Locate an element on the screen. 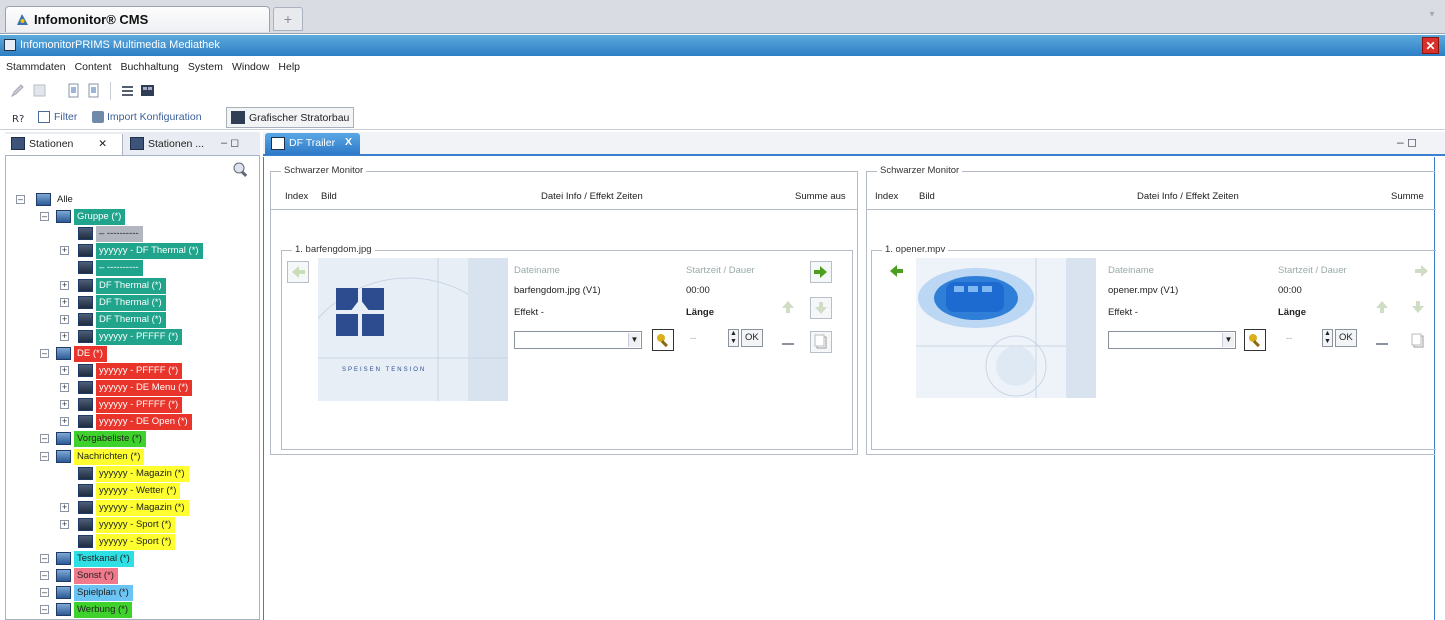  tree-item: yyyyyy - DE Open (*) is located at coordinates (144, 422).